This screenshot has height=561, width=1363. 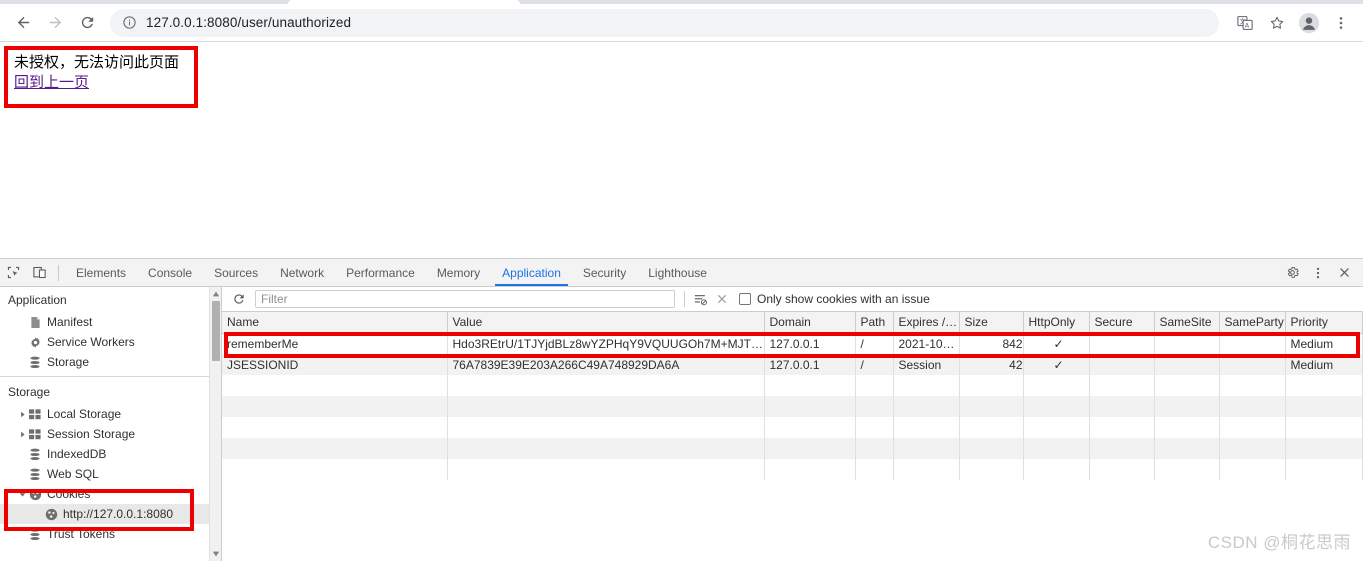 I want to click on sidebar-divider, so click(x=110, y=376).